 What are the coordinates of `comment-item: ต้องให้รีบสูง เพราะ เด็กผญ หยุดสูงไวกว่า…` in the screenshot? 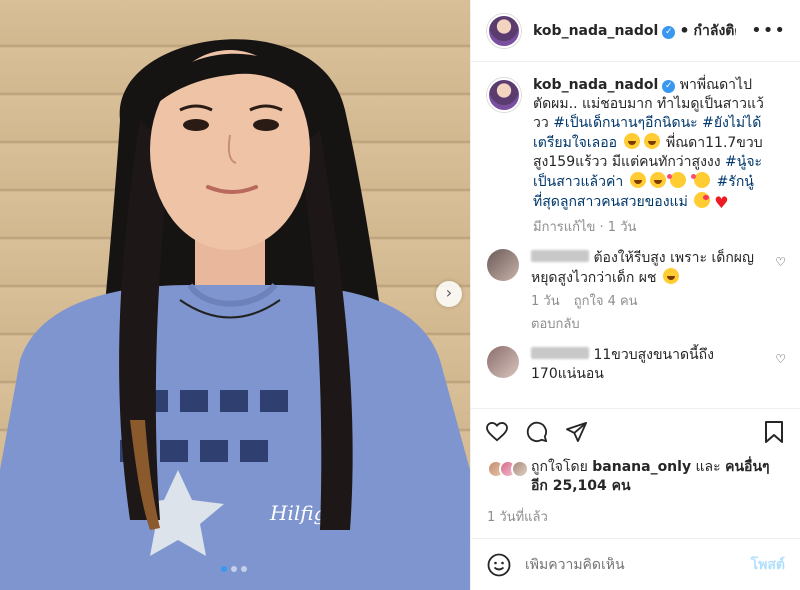 It's located at (635, 285).